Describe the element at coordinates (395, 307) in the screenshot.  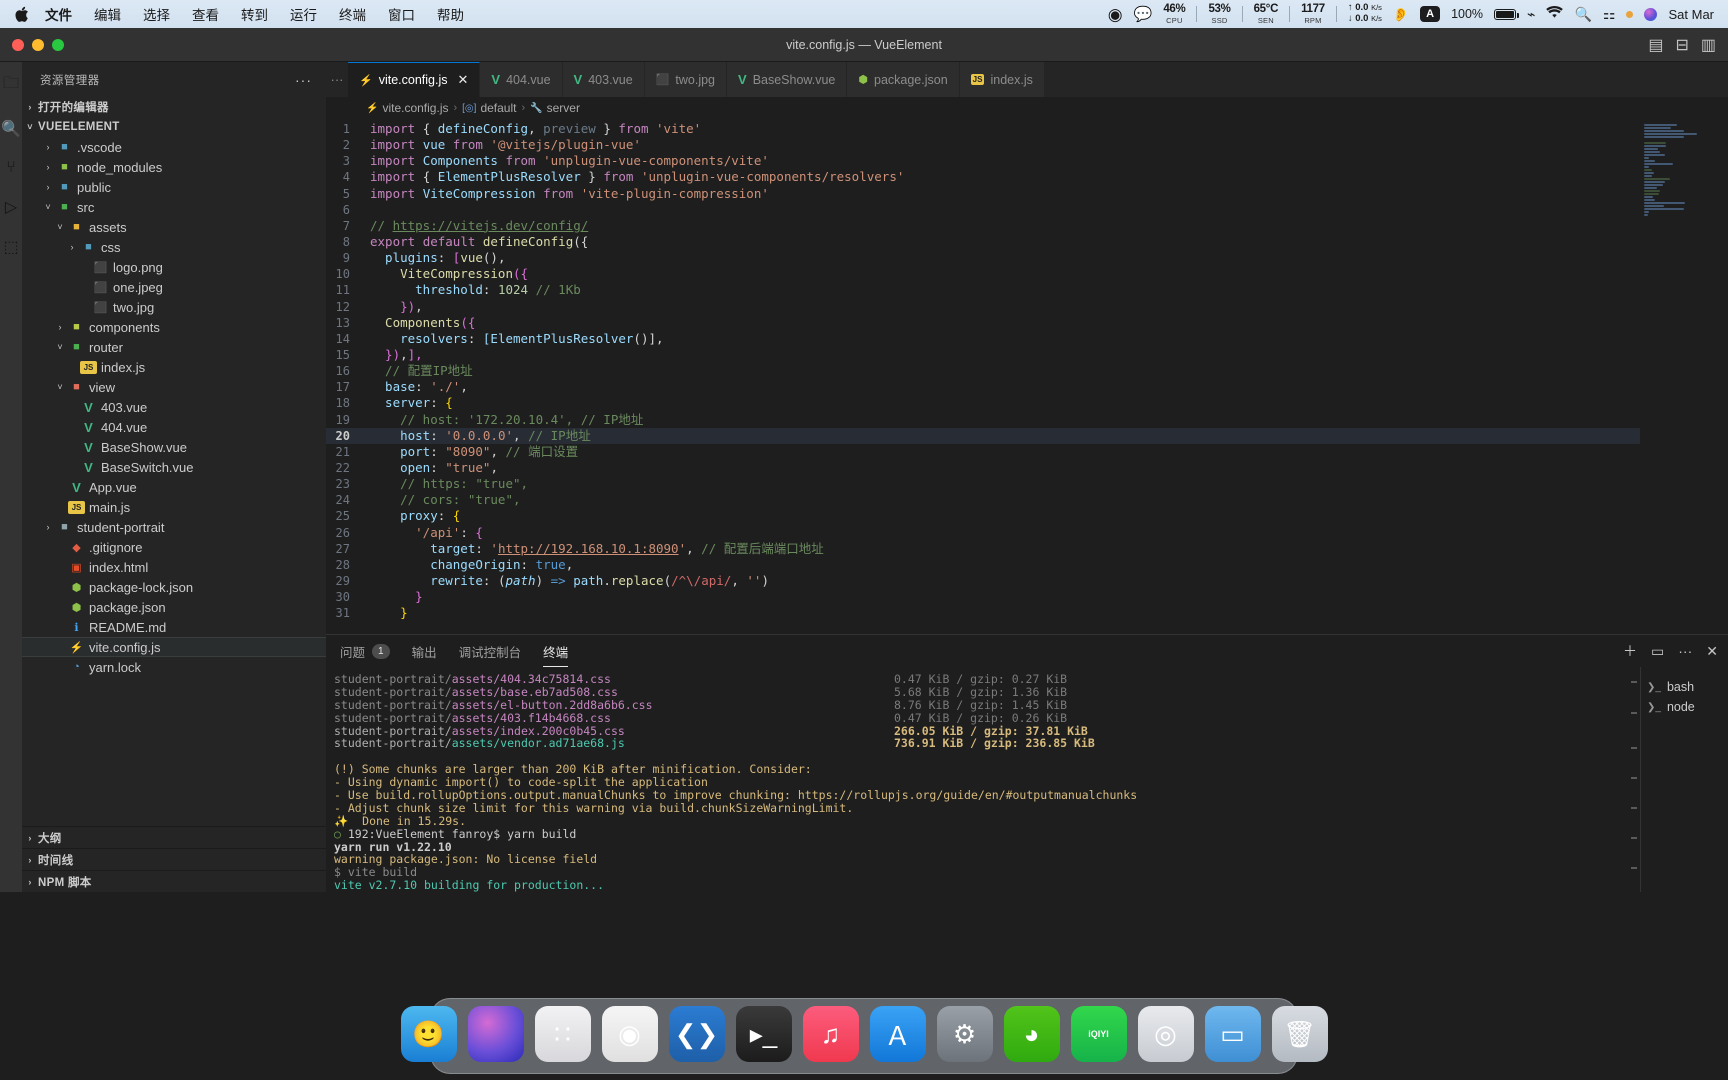
I see `code-text: }),` at that location.